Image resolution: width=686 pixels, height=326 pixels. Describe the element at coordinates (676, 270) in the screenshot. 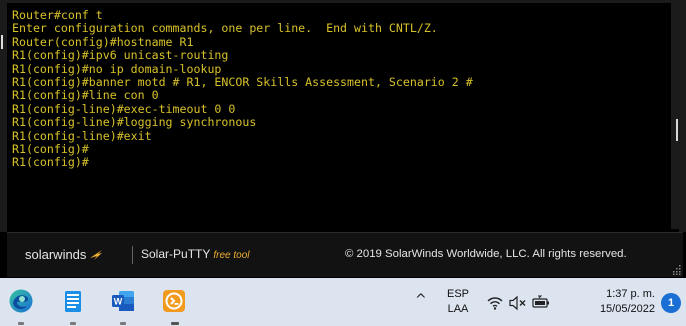

I see `resize-grip-icon` at that location.